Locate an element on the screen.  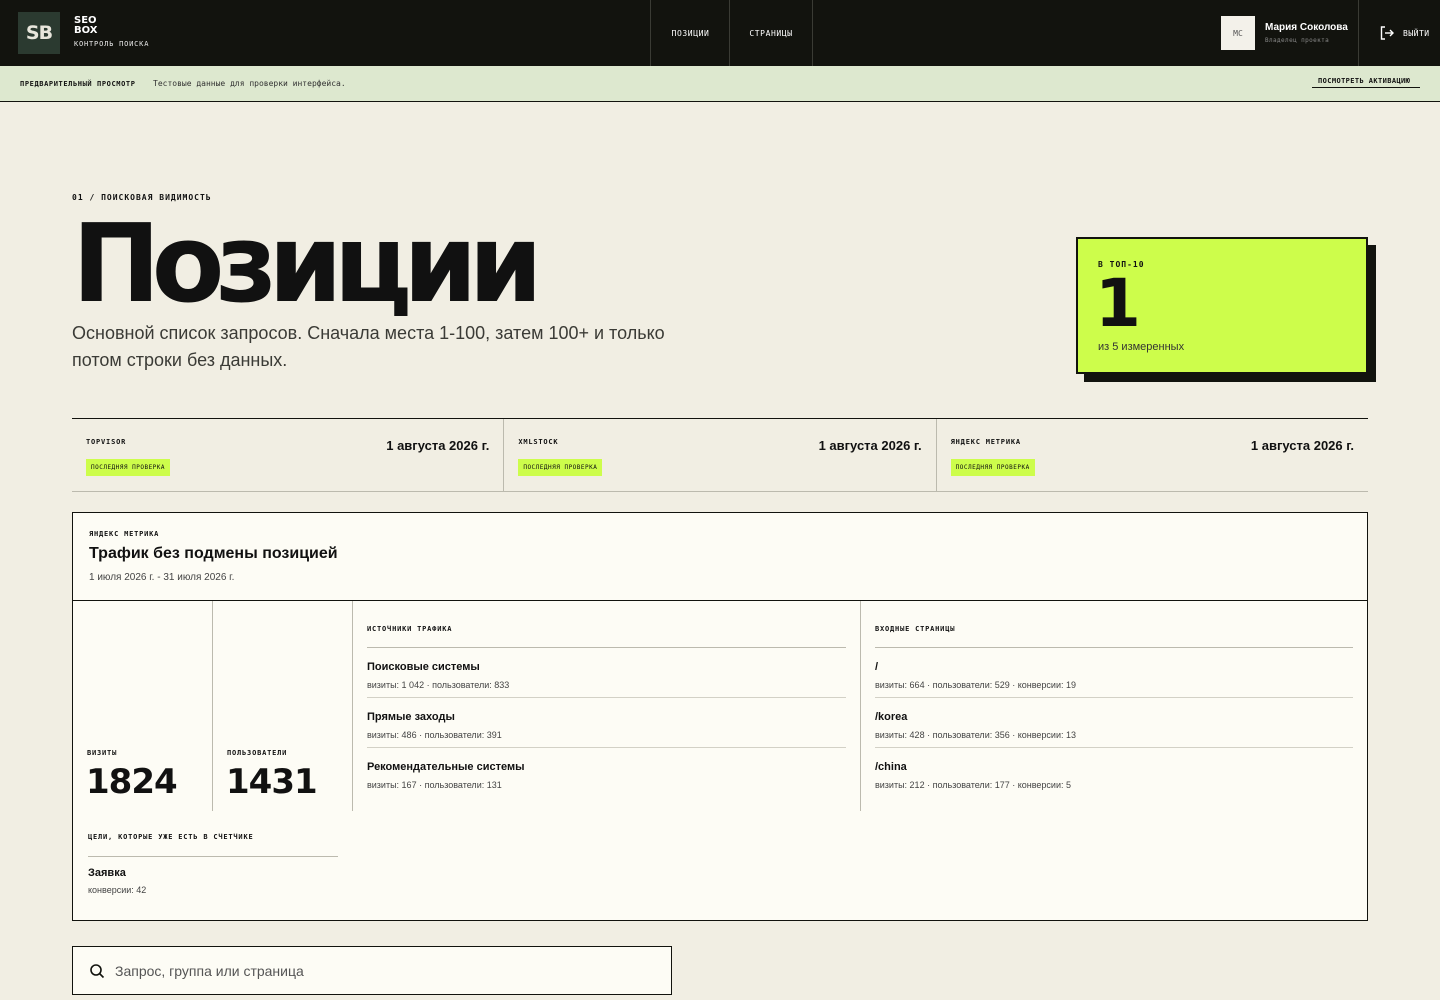
brand-subtitle: КОНТРОЛЬ ПОИСКА is located at coordinates (112, 44).